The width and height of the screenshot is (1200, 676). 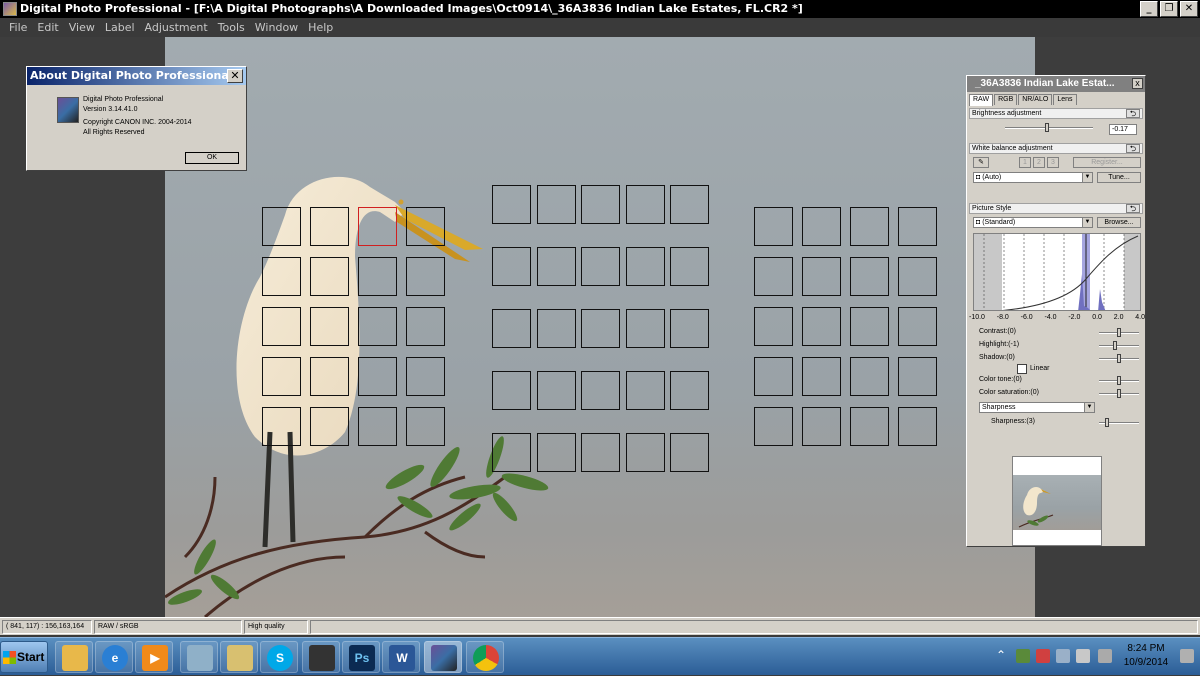 I want to click on color-saturation-slider, so click(x=1119, y=393).